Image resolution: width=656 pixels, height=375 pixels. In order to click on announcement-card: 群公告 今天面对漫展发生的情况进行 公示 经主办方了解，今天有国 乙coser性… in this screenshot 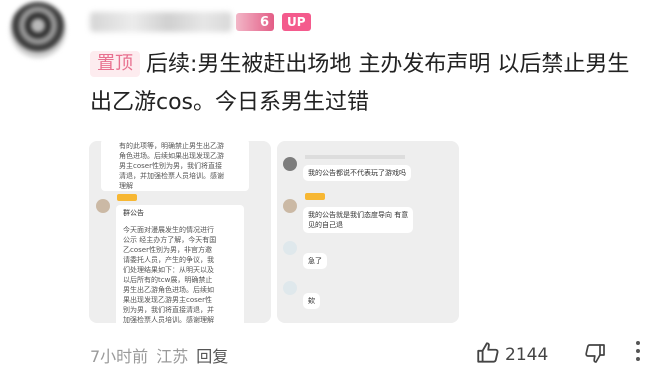, I will do `click(180, 264)`.